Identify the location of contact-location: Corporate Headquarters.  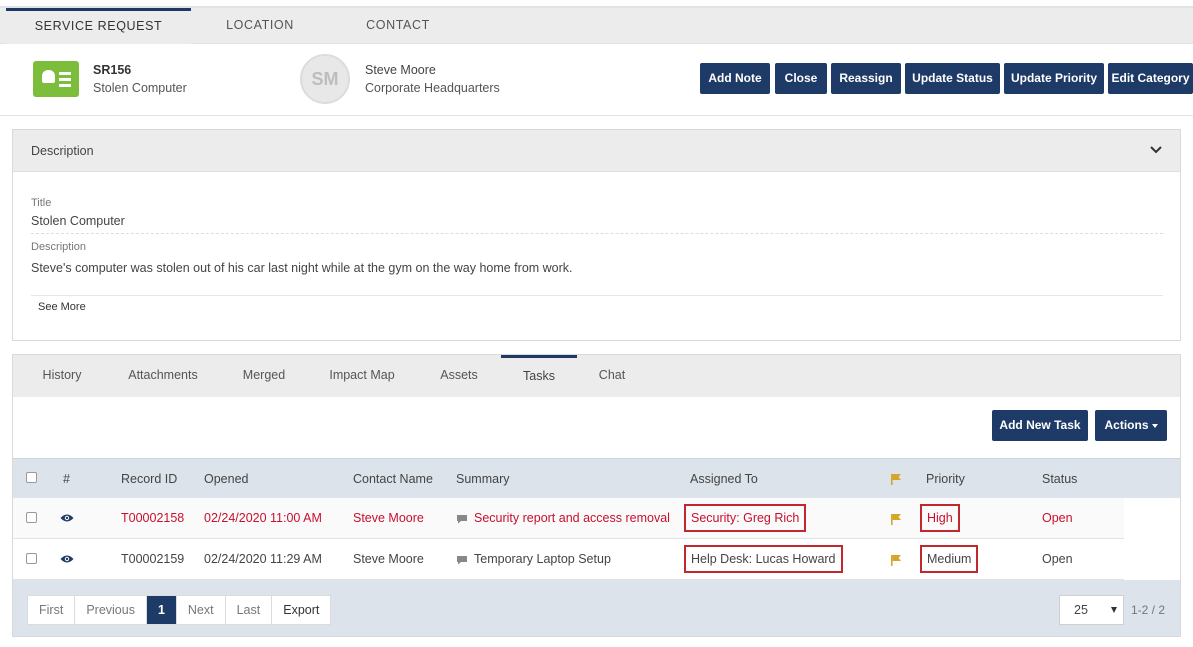
(432, 88).